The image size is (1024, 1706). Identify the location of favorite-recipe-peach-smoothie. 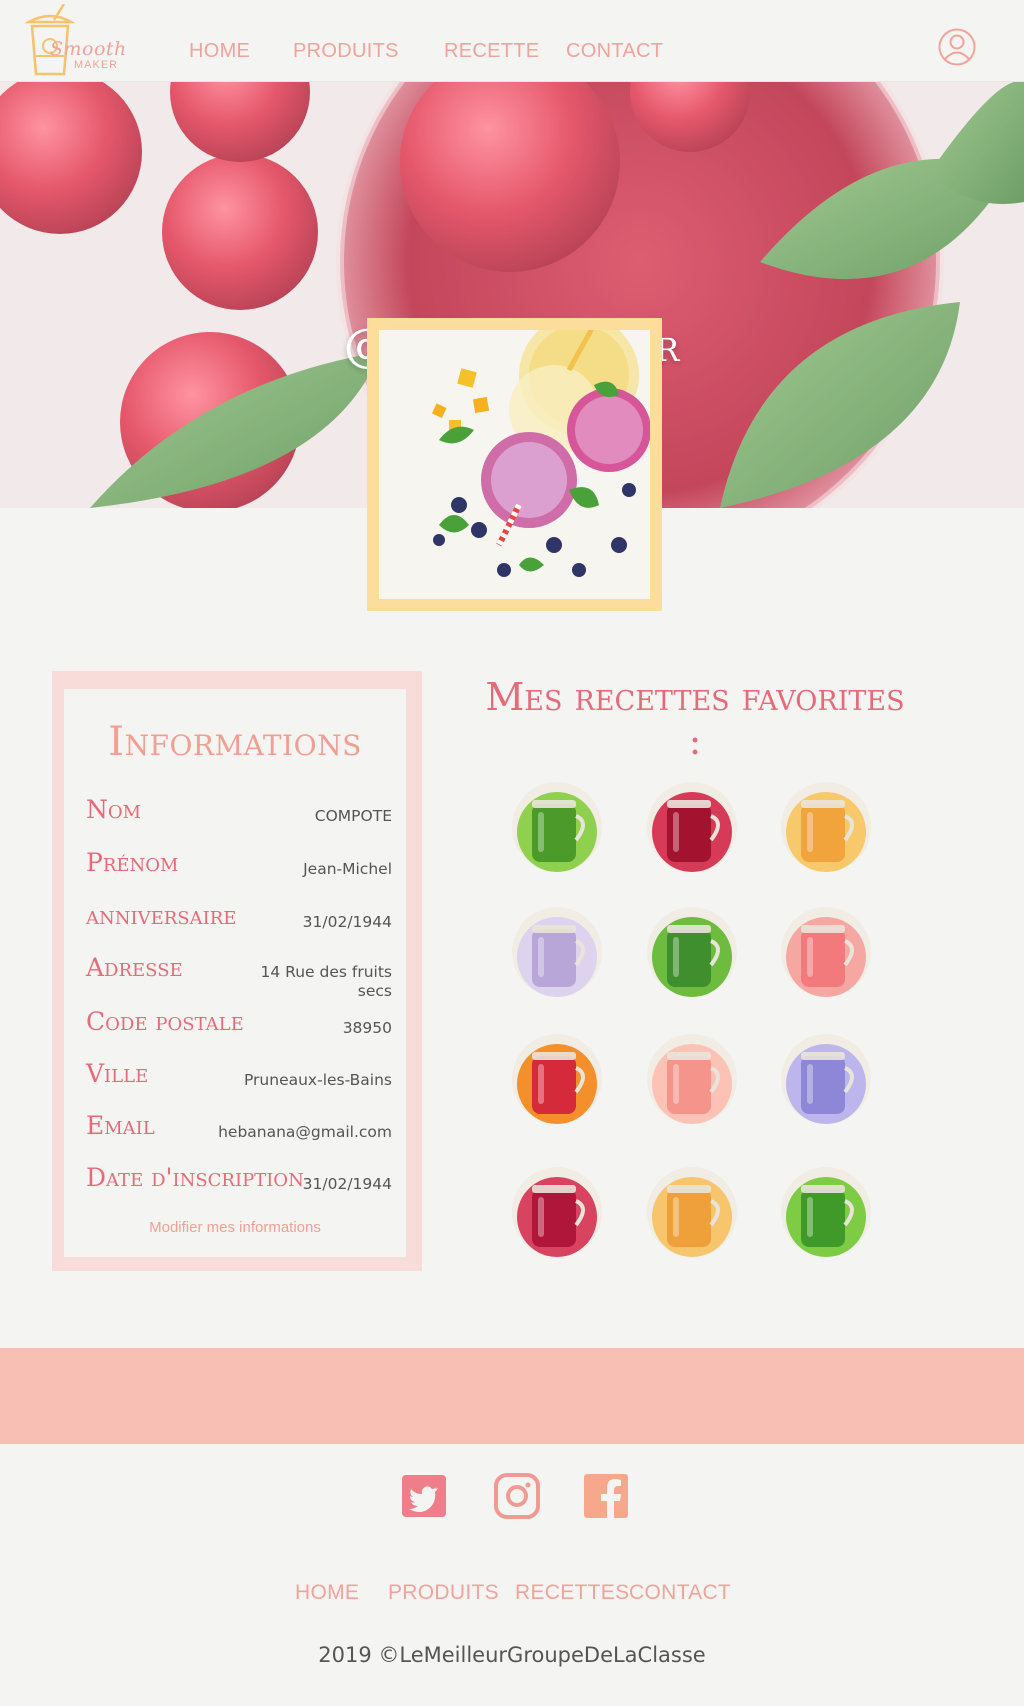
(692, 1212).